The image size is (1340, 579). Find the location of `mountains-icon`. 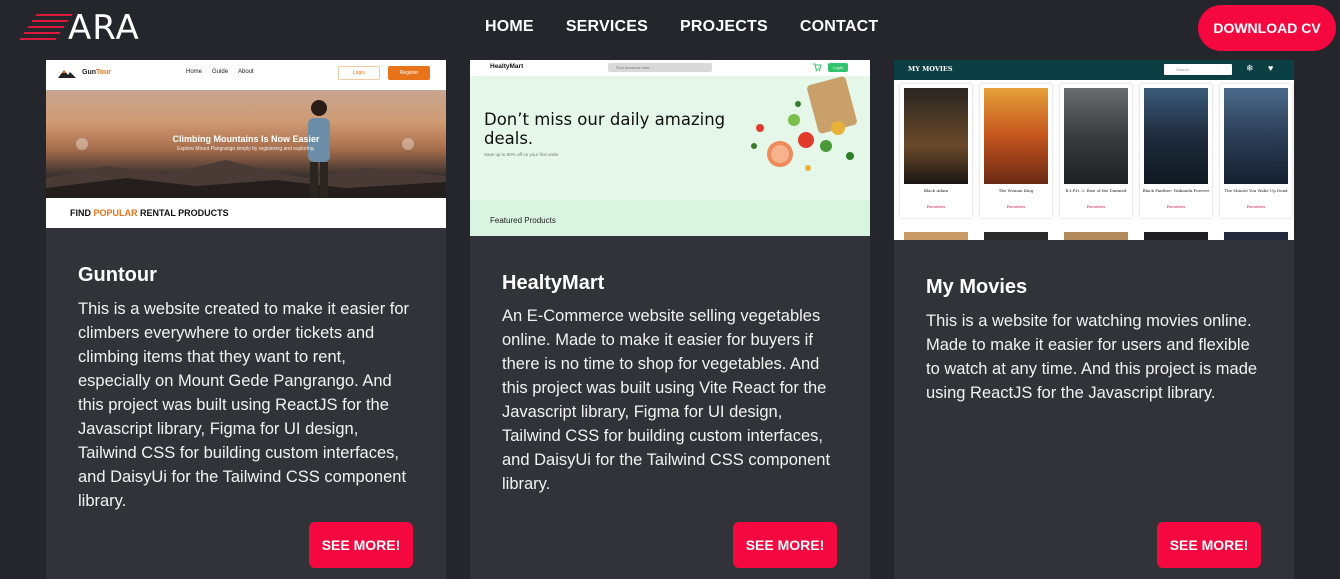

mountains-icon is located at coordinates (246, 179).